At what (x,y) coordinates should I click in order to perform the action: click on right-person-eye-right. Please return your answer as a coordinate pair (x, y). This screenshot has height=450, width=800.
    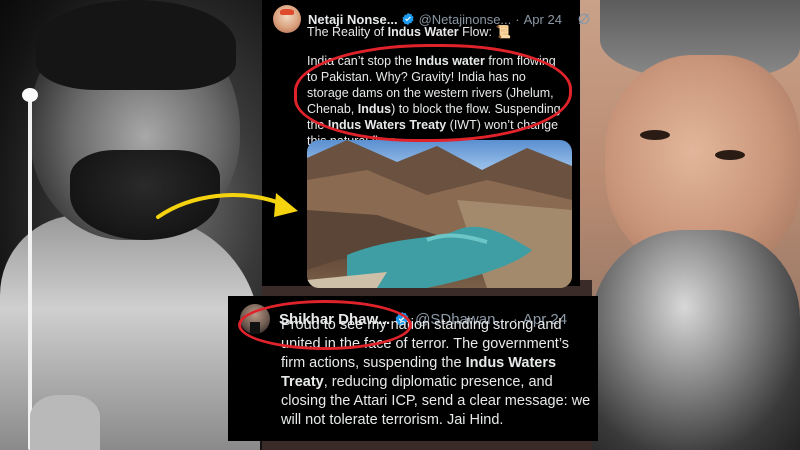
    Looking at the image, I should click on (730, 155).